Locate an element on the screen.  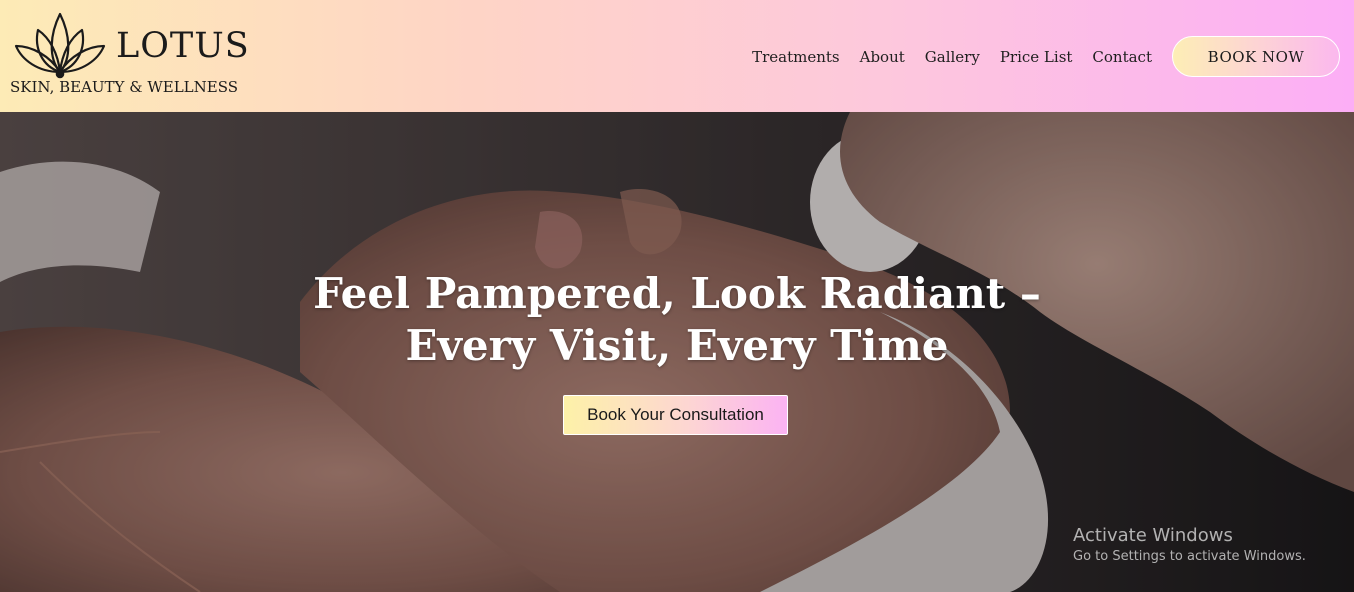
nav-link-contact: Contact is located at coordinates (1122, 57).